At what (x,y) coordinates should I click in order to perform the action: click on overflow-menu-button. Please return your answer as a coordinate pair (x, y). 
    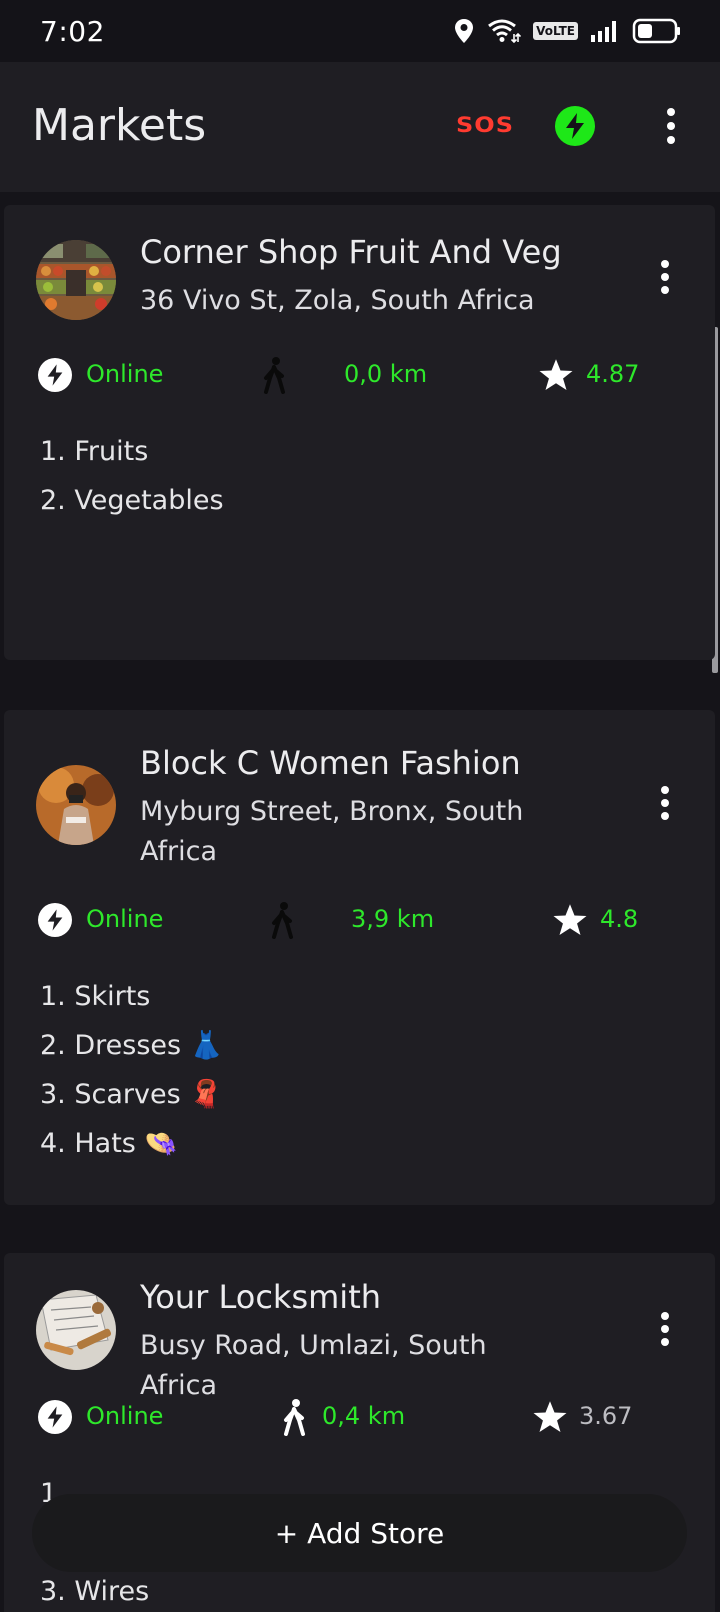
    Looking at the image, I should click on (671, 126).